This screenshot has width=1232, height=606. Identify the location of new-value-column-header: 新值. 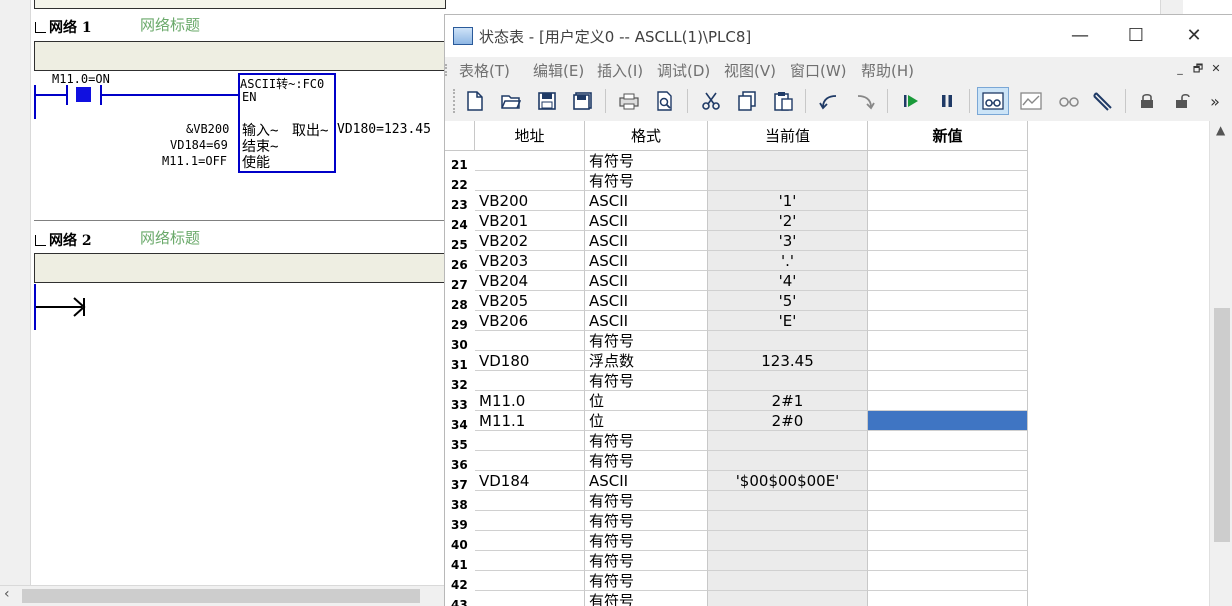
(948, 136).